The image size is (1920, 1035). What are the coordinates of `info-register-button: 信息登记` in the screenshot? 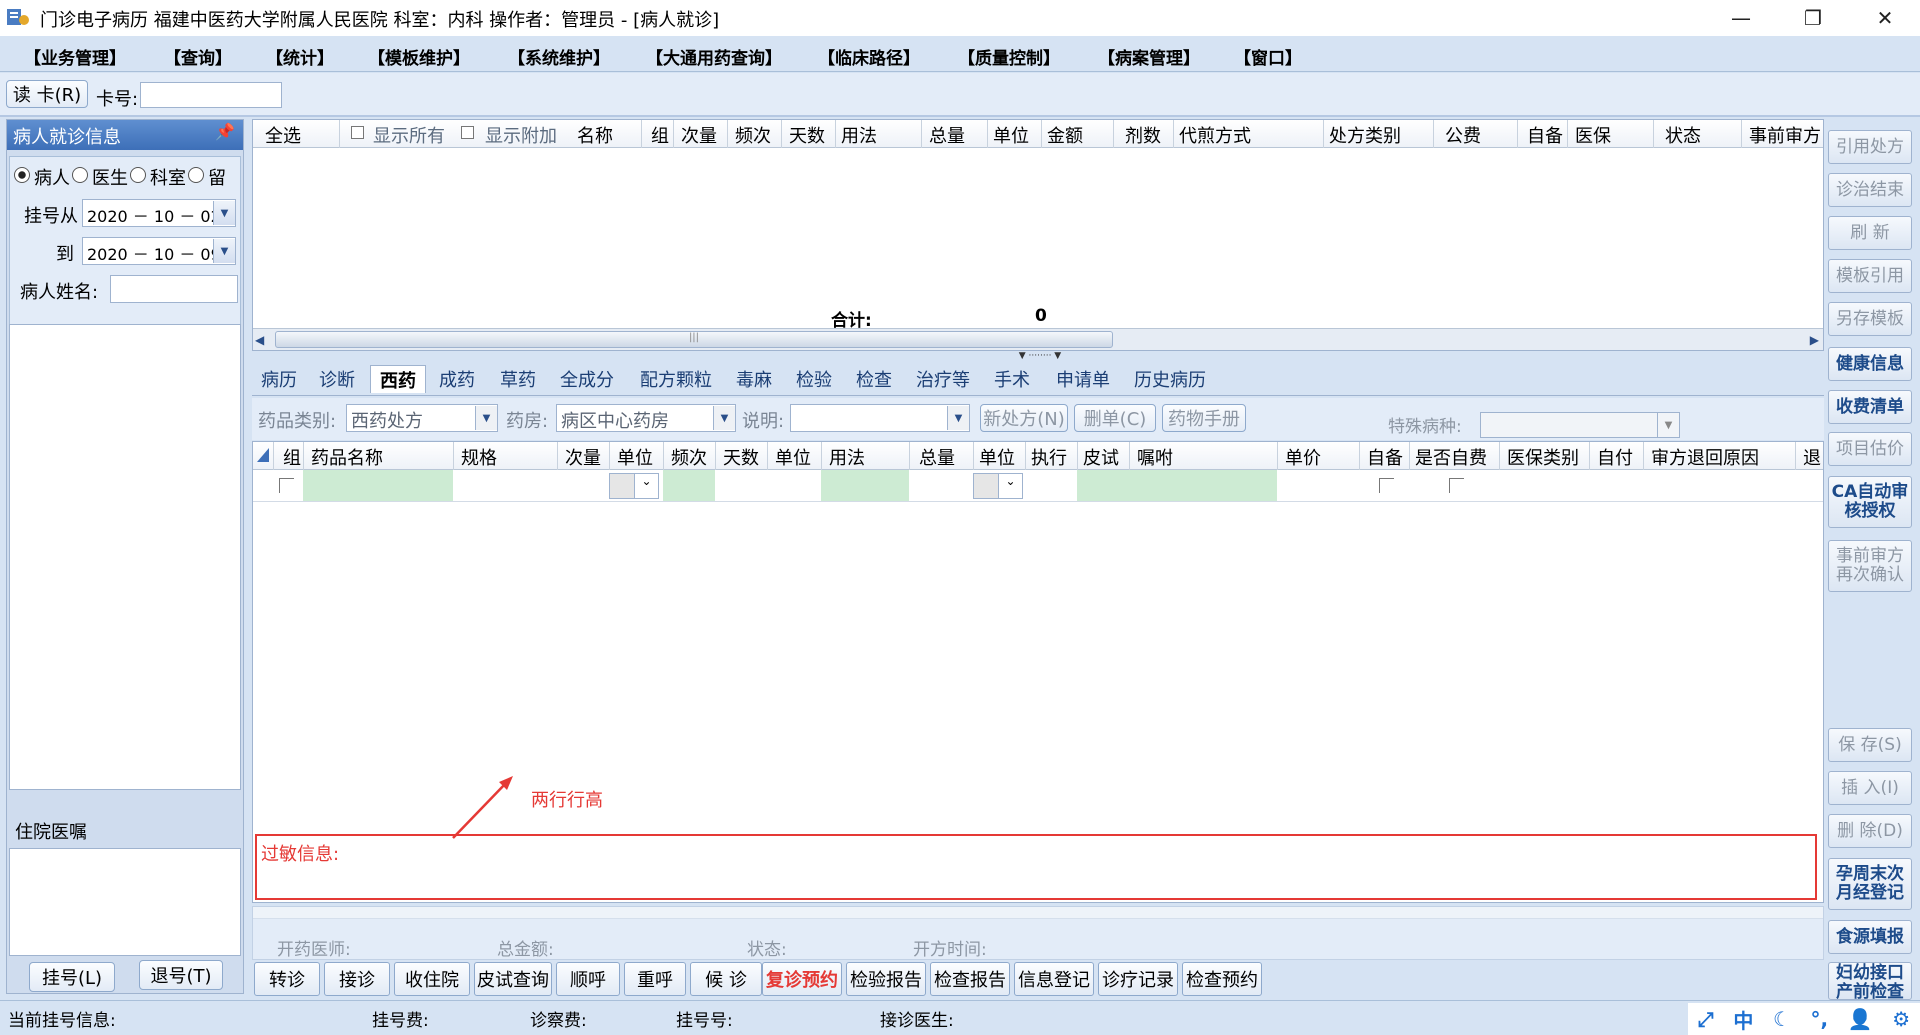 It's located at (1054, 979).